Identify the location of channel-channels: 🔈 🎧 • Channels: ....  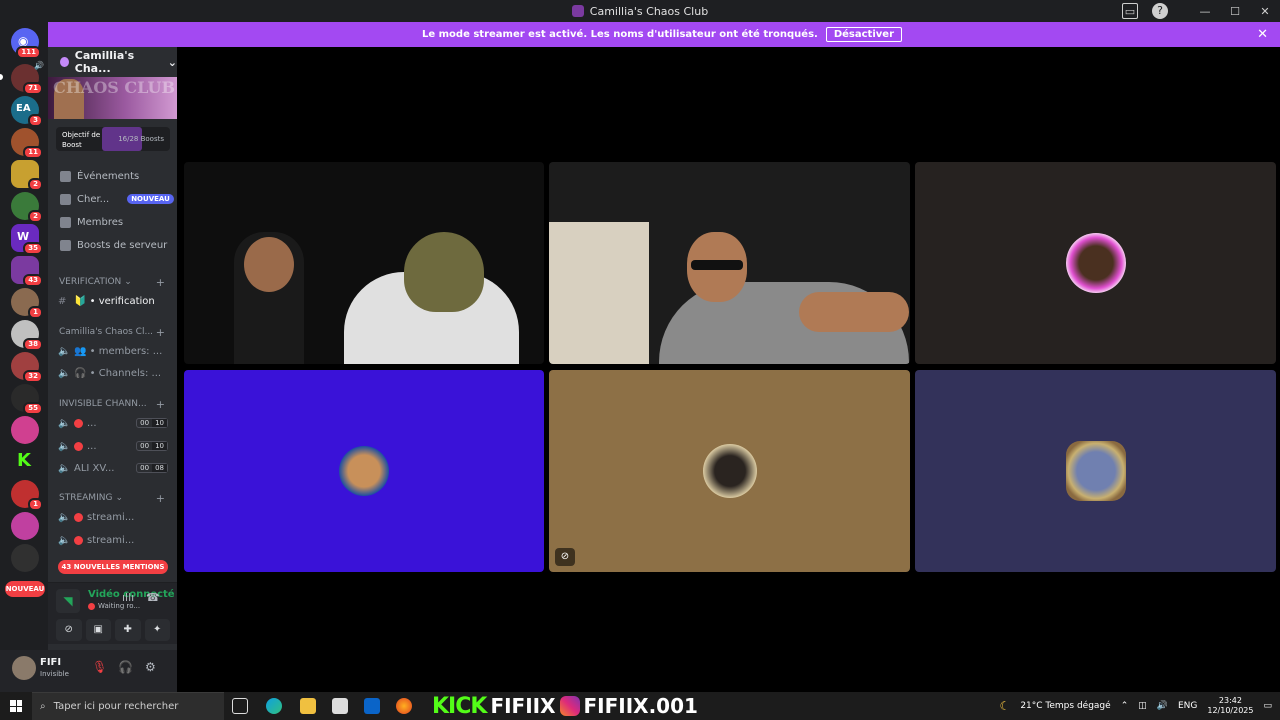
(113, 373).